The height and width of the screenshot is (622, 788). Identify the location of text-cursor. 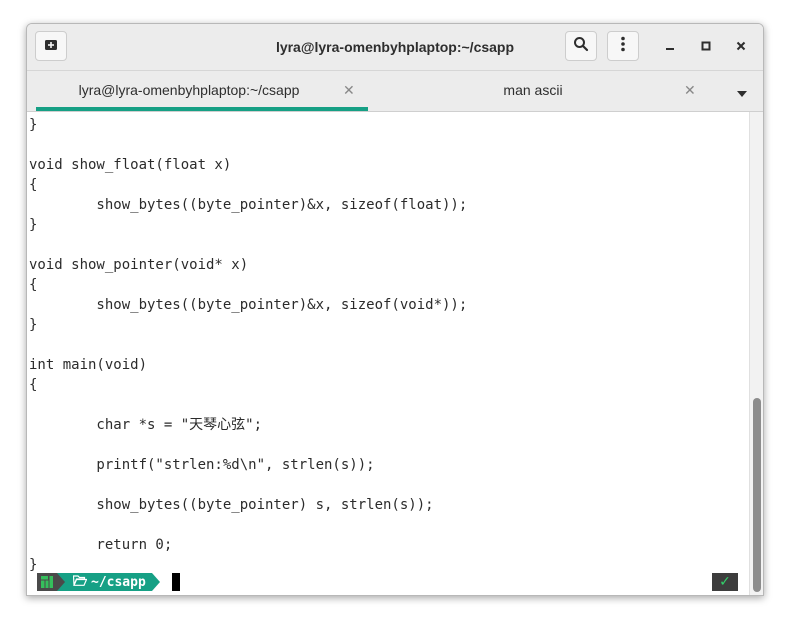
(175, 582).